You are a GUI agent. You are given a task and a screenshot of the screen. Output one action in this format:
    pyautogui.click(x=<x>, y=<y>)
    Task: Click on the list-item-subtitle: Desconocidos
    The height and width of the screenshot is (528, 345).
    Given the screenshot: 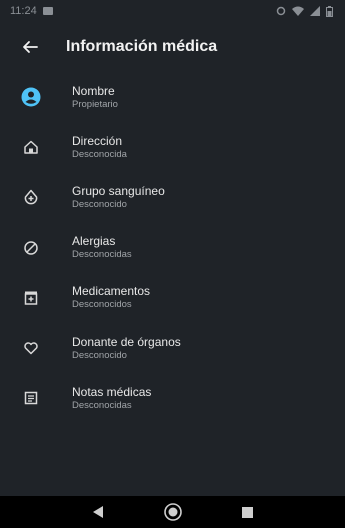 What is the action you would take?
    pyautogui.click(x=102, y=305)
    